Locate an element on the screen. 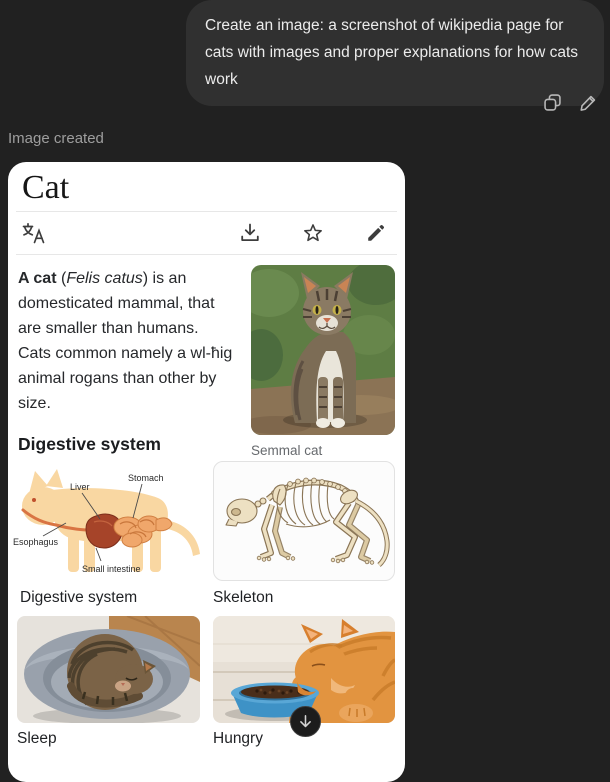 The width and height of the screenshot is (610, 782). language-icon is located at coordinates (34, 233).